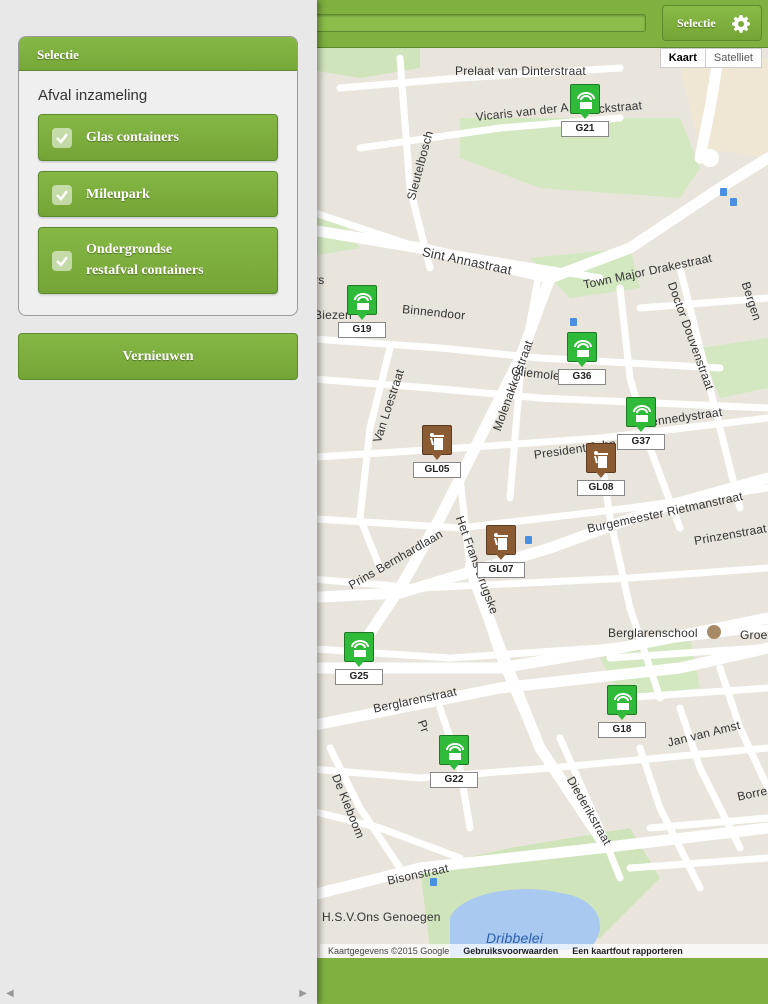  I want to click on map-marker-glass: G22, so click(454, 762).